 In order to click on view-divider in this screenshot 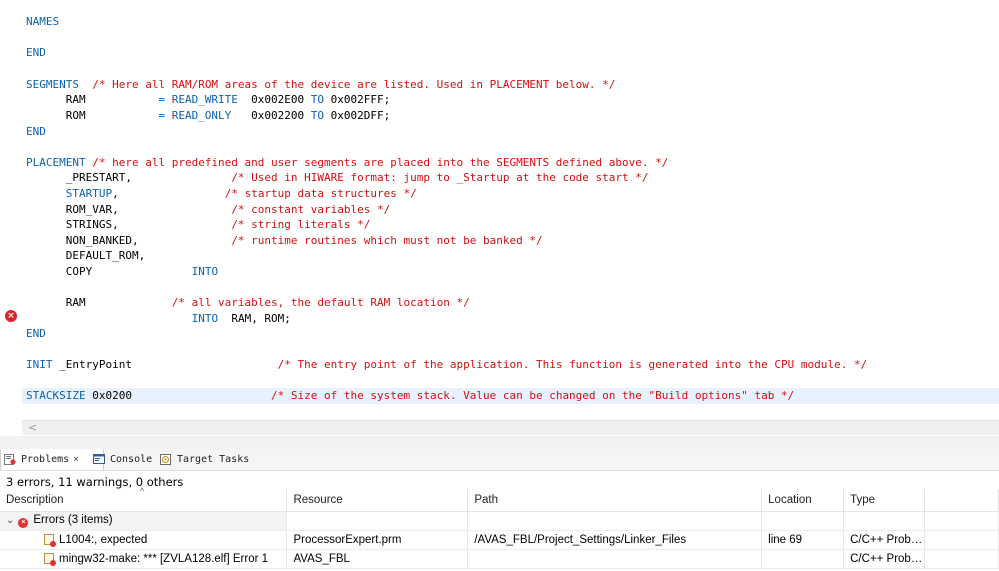, I will do `click(499, 442)`.